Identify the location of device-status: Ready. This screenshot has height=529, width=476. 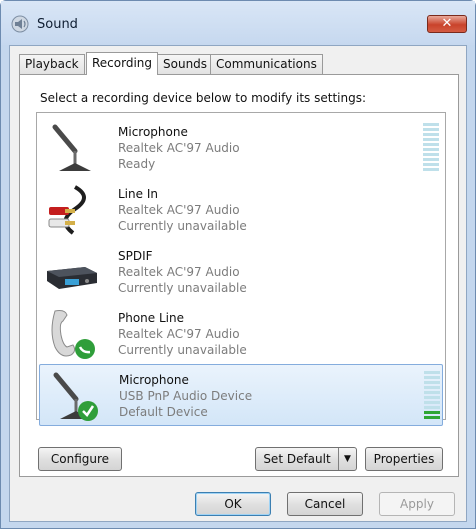
(137, 164).